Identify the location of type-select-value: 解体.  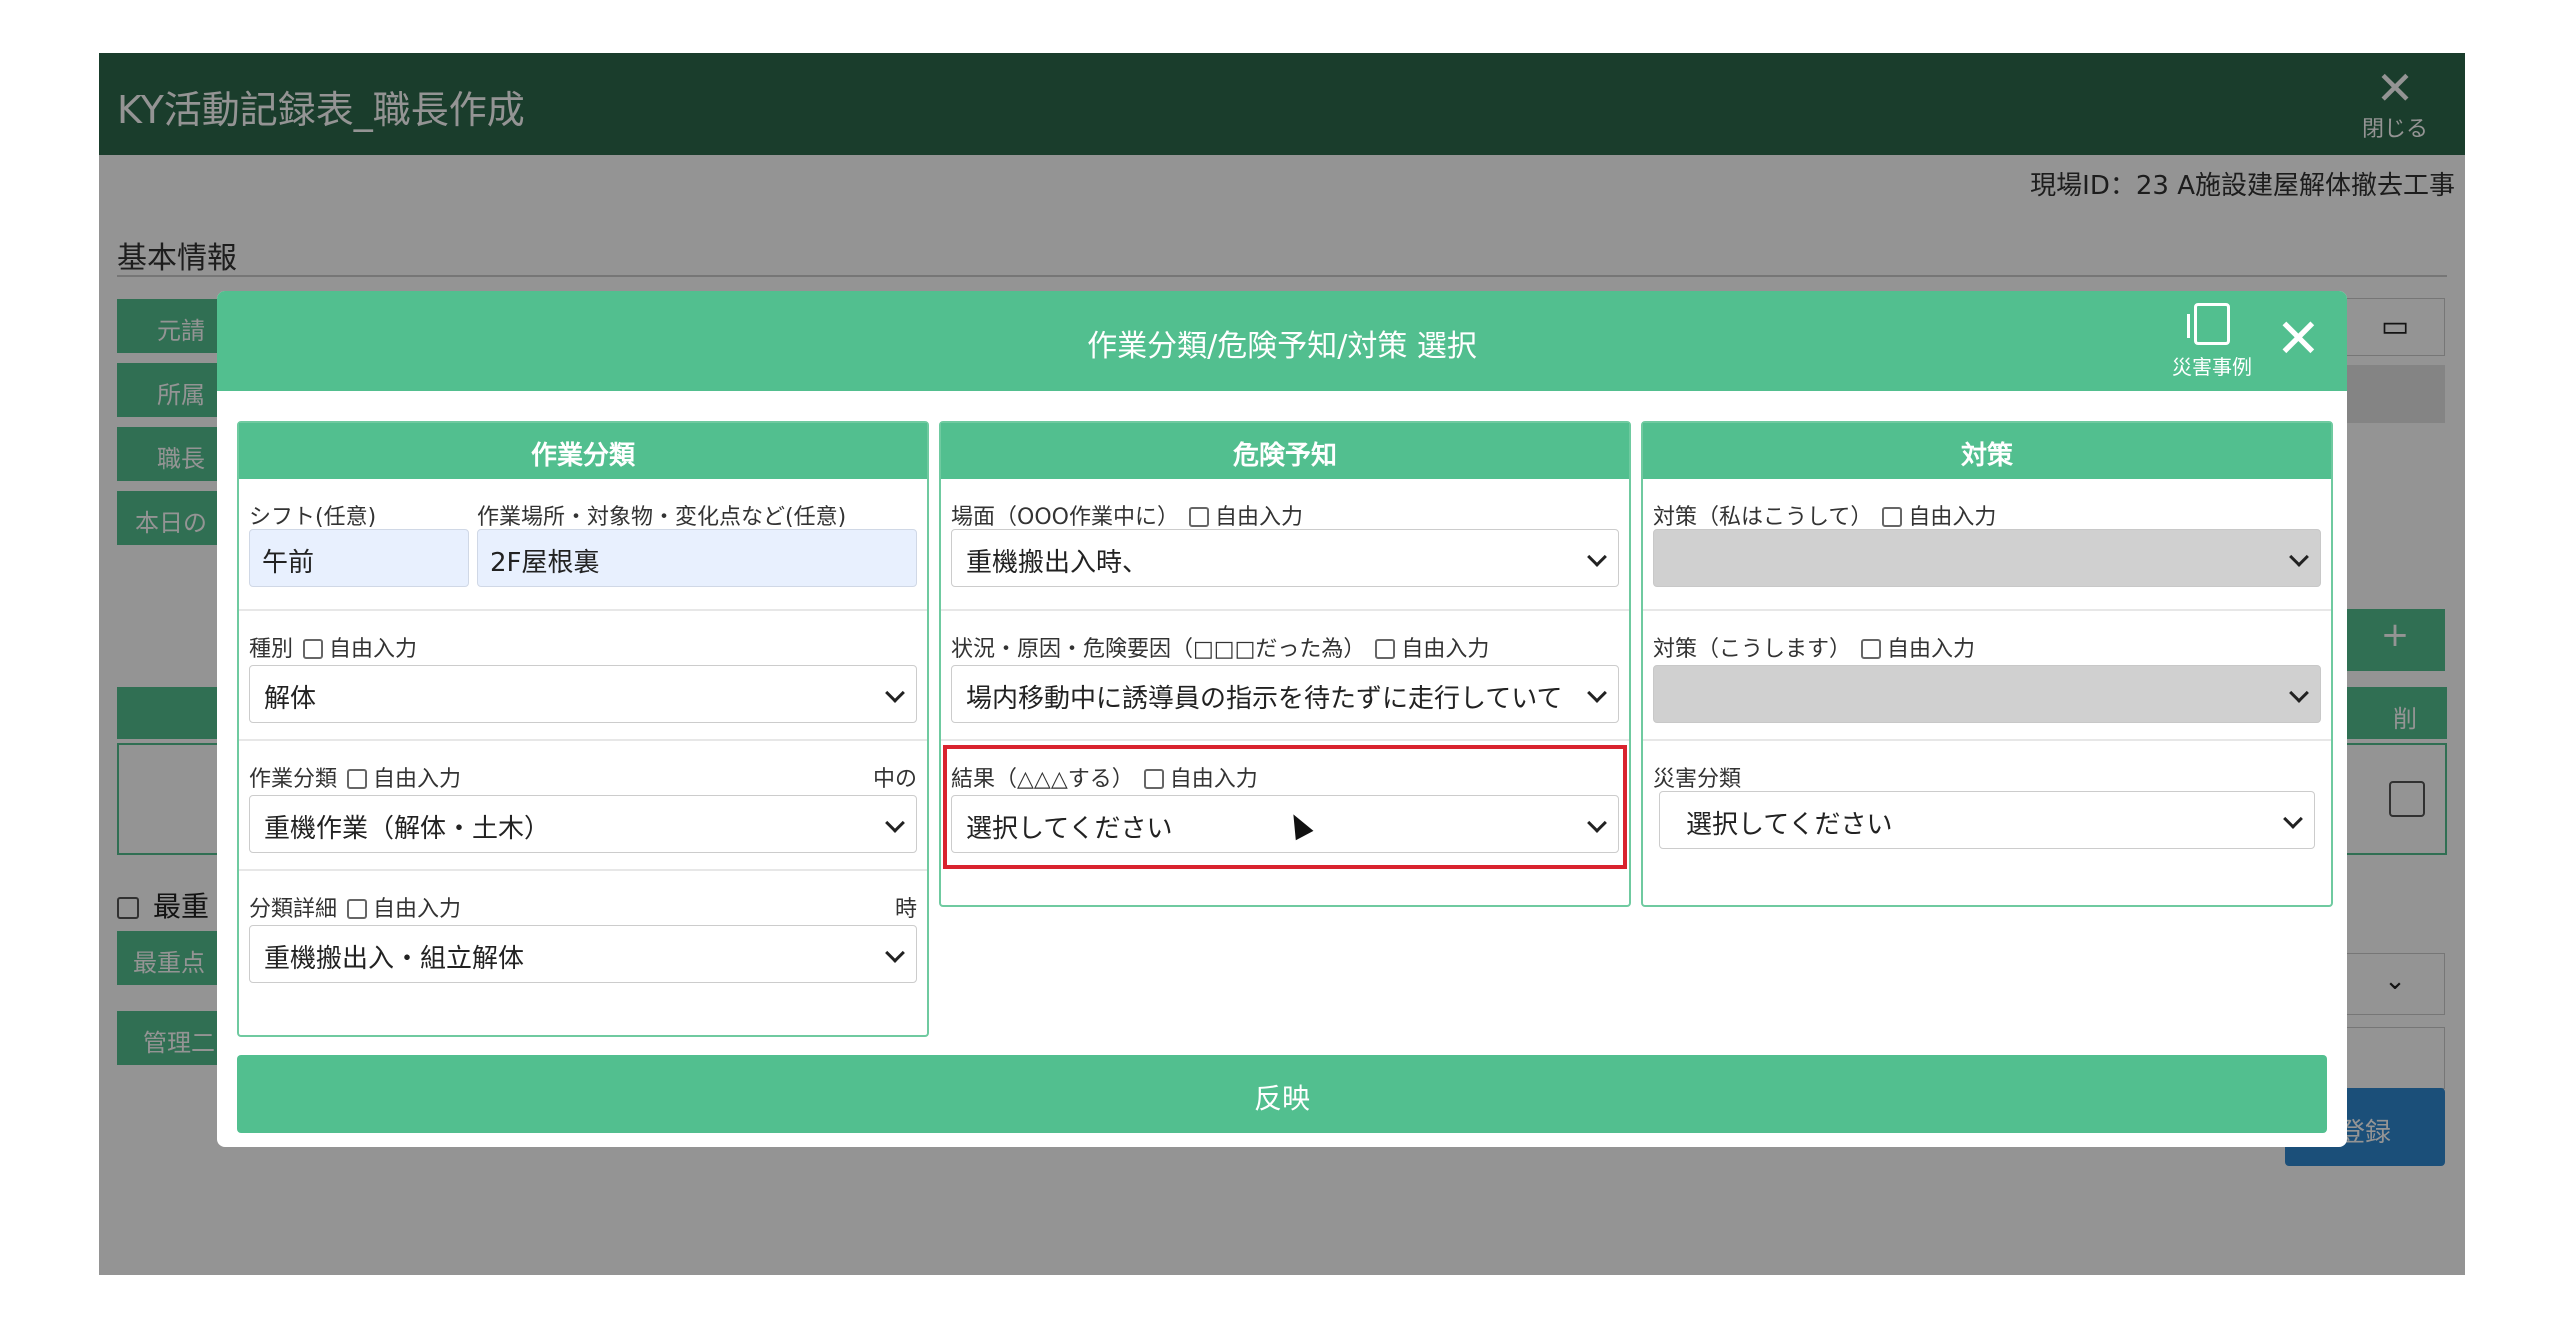
(290, 699).